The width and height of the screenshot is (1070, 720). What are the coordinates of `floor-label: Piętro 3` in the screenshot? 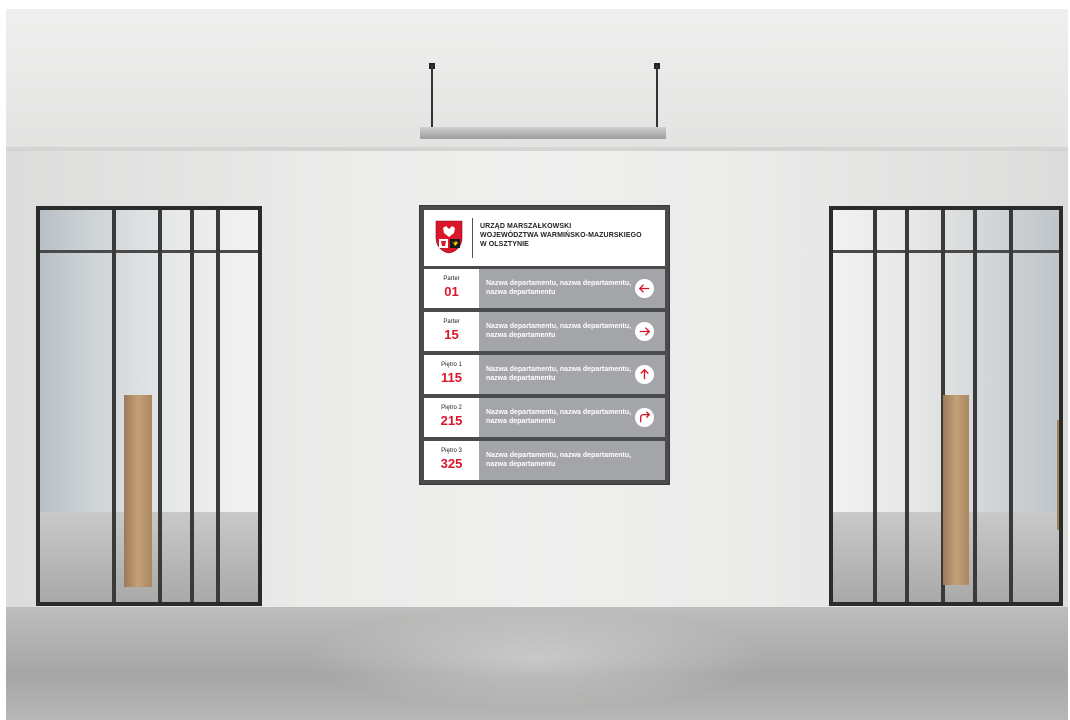 It's located at (451, 451).